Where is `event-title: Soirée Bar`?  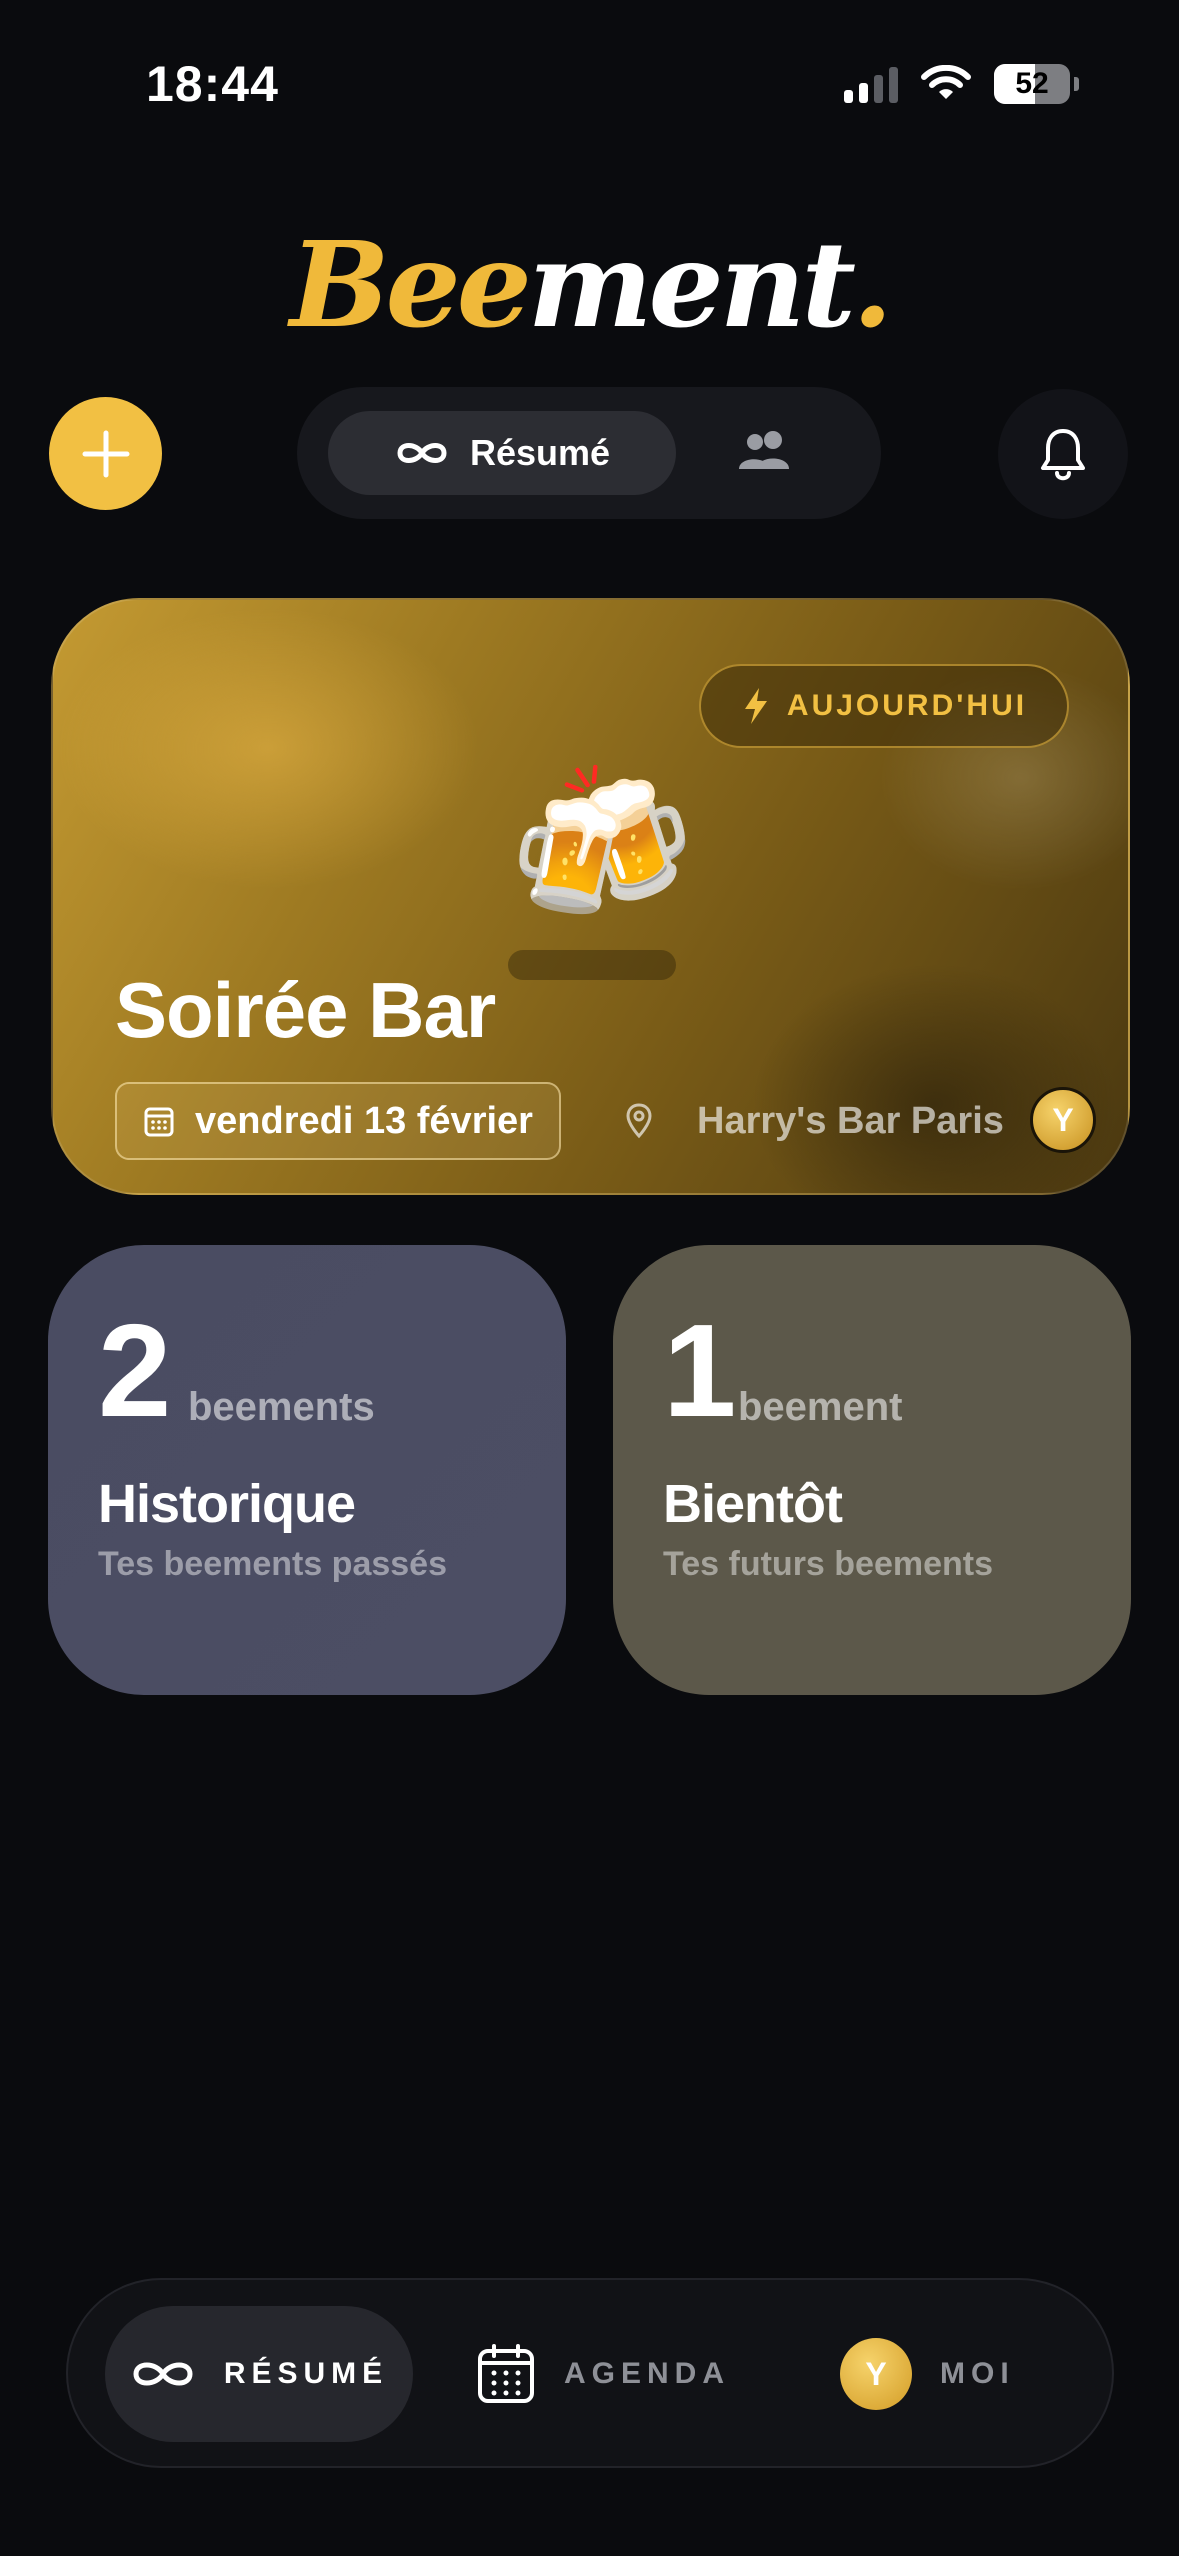
event-title: Soirée Bar is located at coordinates (305, 1010).